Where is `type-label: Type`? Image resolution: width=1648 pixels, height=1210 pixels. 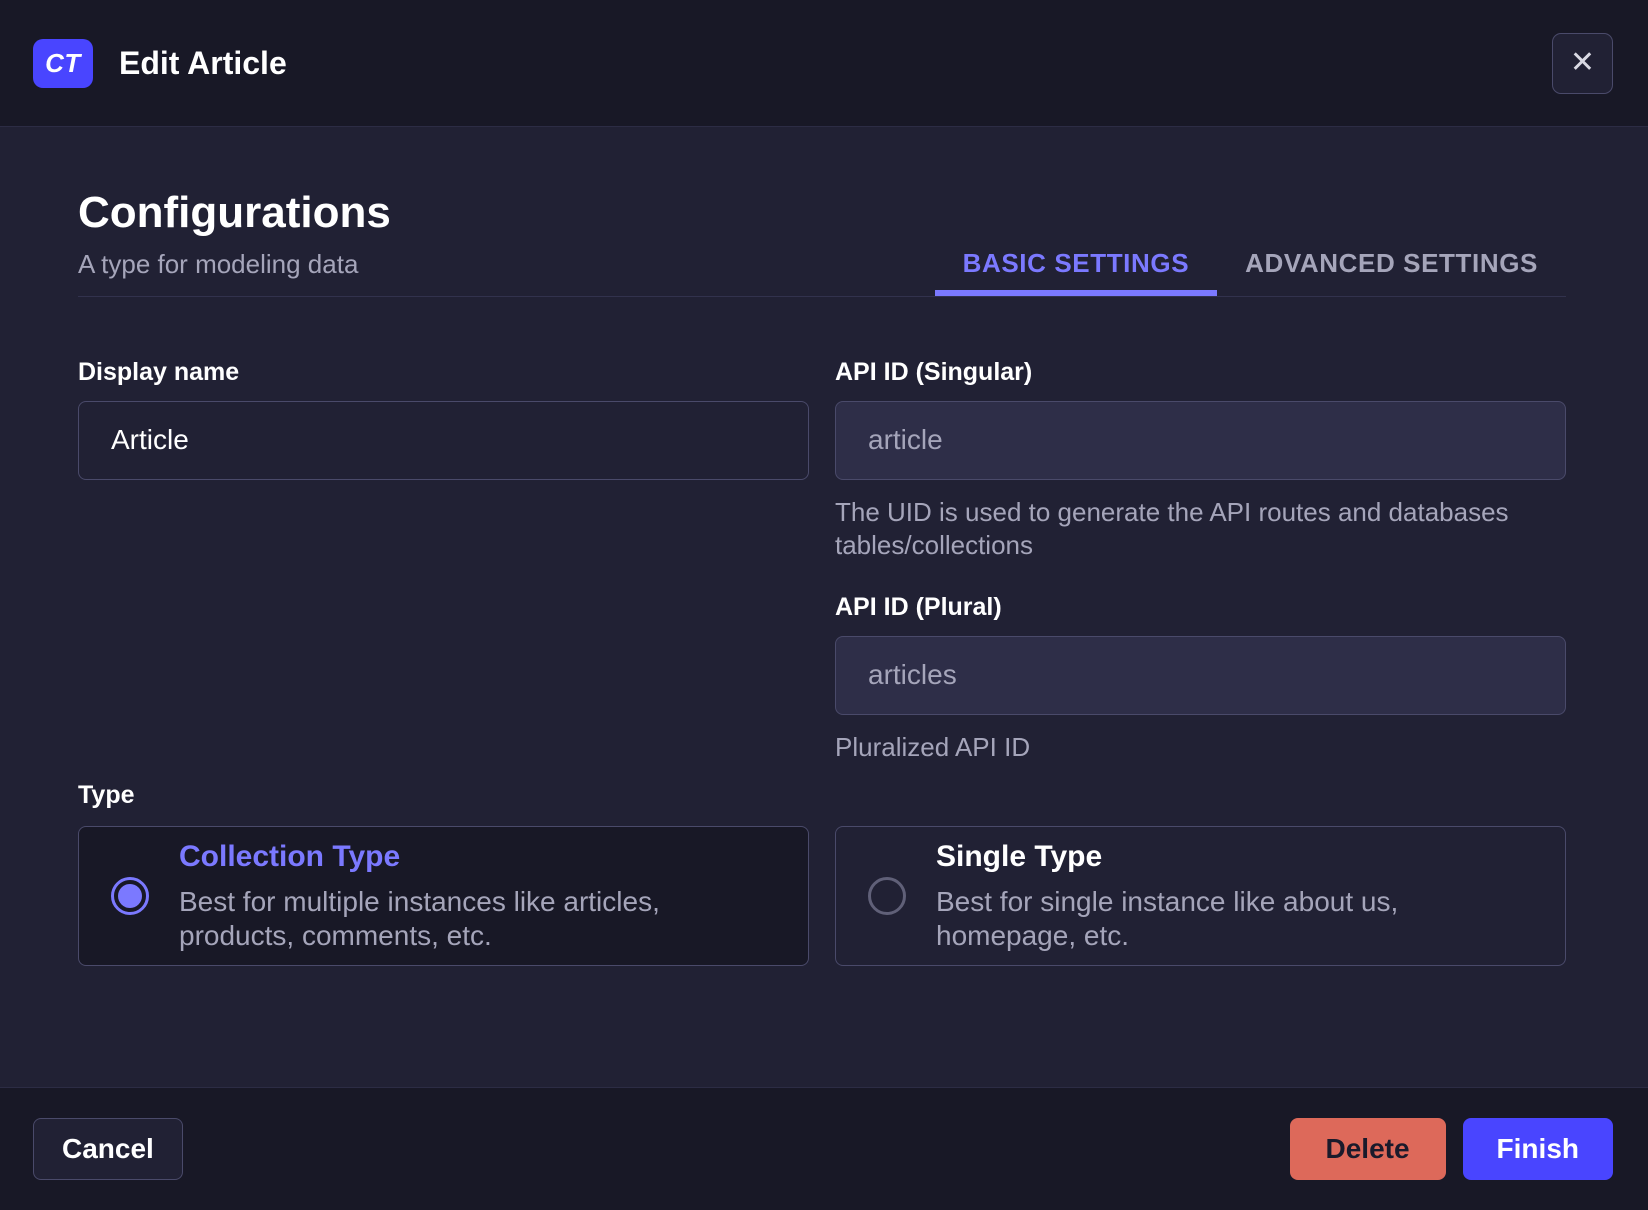 type-label: Type is located at coordinates (106, 794).